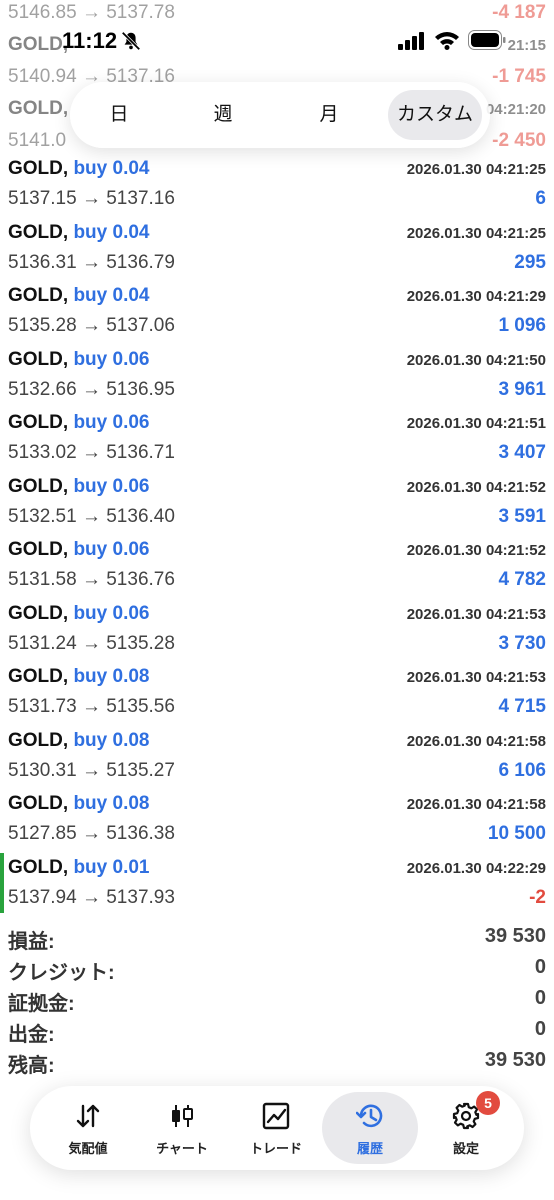 The image size is (554, 1200). Describe the element at coordinates (540, 198) in the screenshot. I see `deal-profit: 6` at that location.